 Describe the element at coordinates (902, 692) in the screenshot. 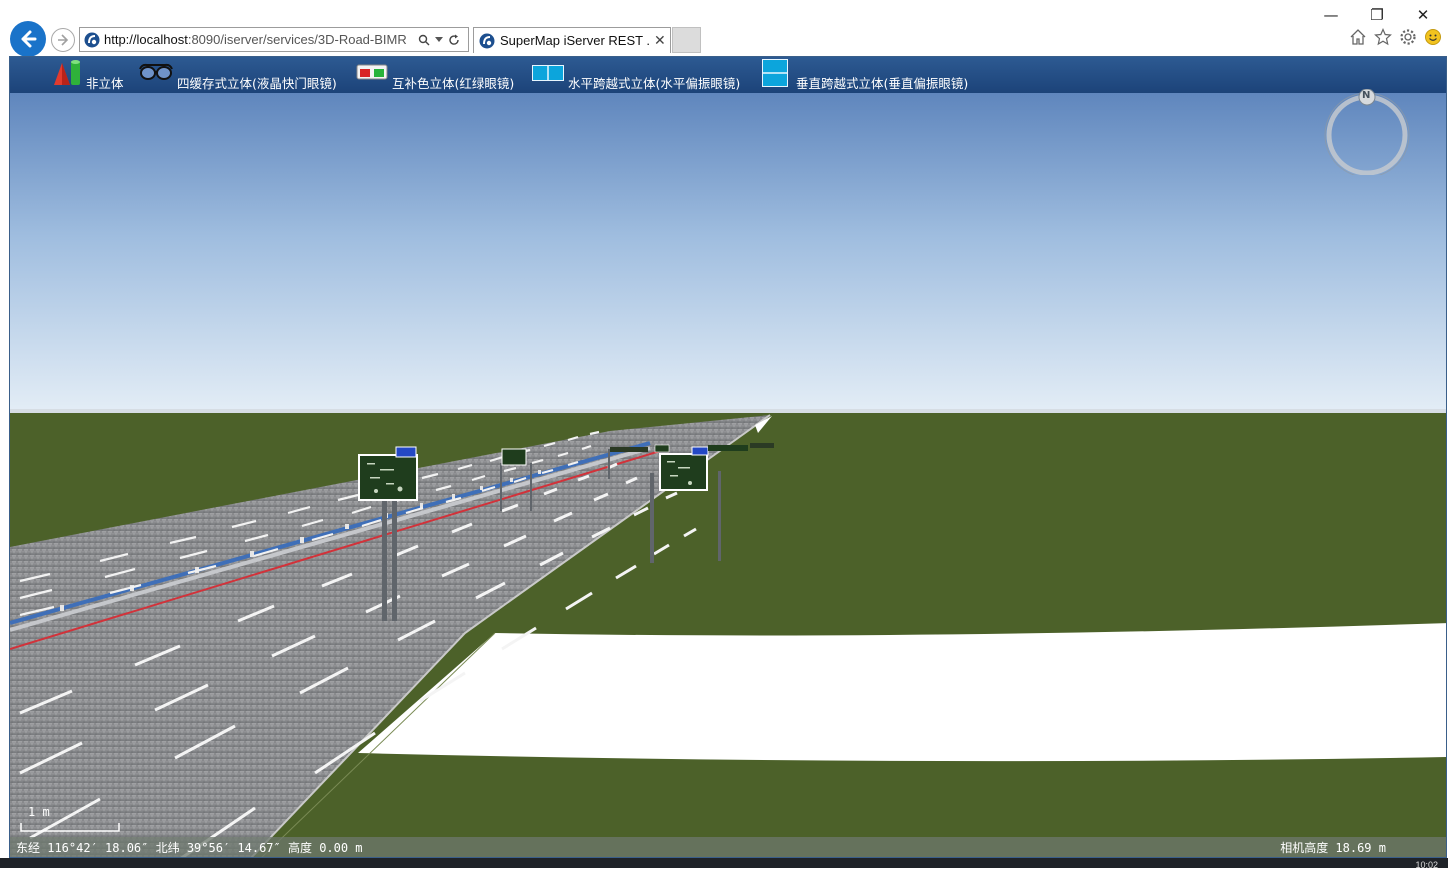

I see `side-road-white` at that location.